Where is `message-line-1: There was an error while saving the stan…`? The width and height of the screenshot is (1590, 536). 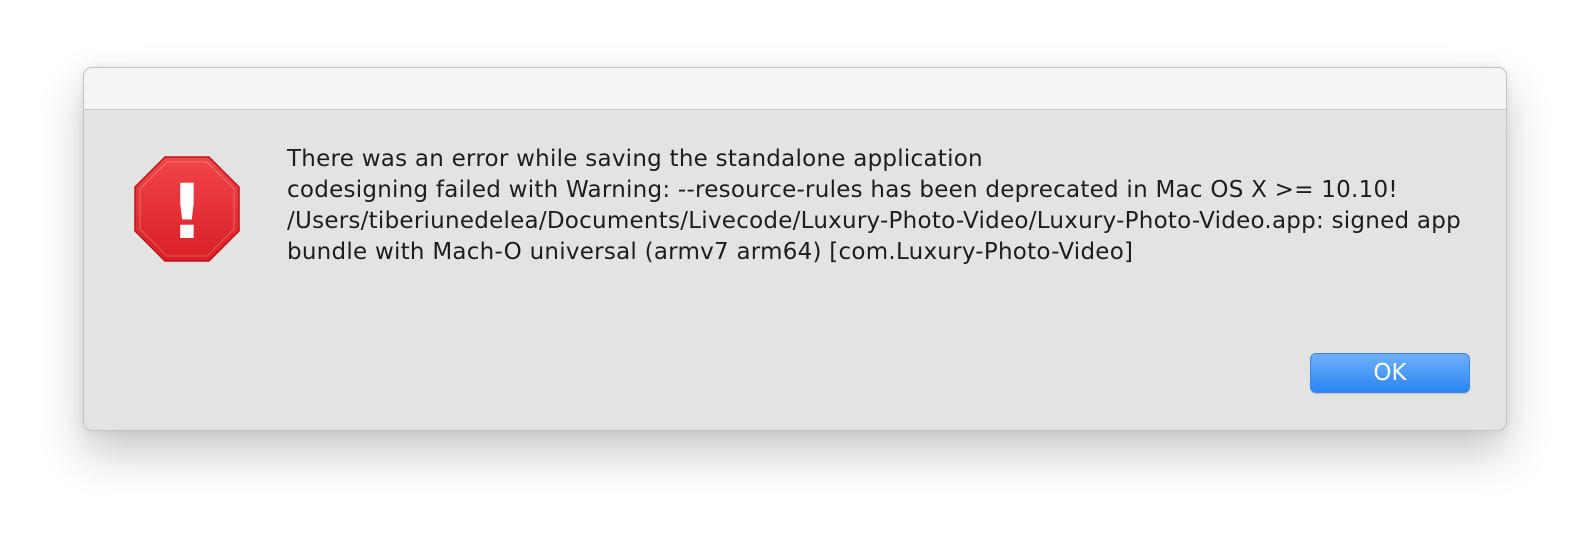 message-line-1: There was an error while saving the stan… is located at coordinates (635, 159).